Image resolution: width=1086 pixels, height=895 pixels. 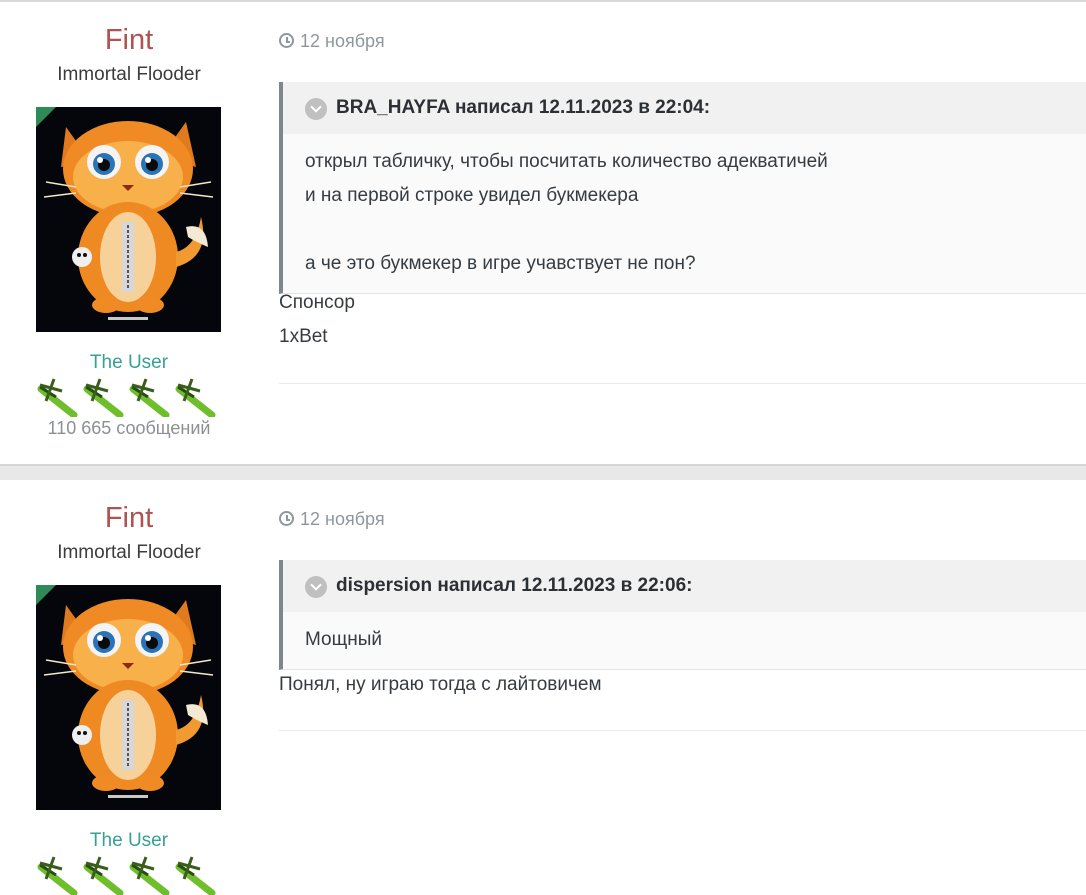 I want to click on quote-header: dispersion написал 12.11.2023 в 22:06:, so click(x=684, y=586).